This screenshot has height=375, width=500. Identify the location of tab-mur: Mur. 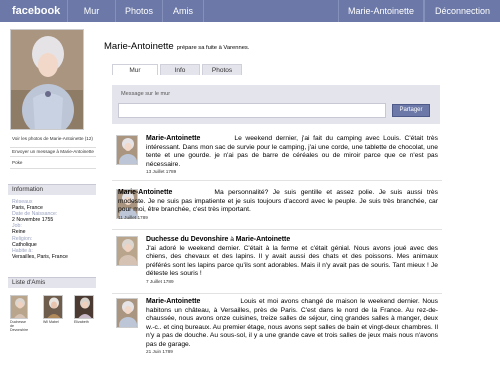
(135, 69).